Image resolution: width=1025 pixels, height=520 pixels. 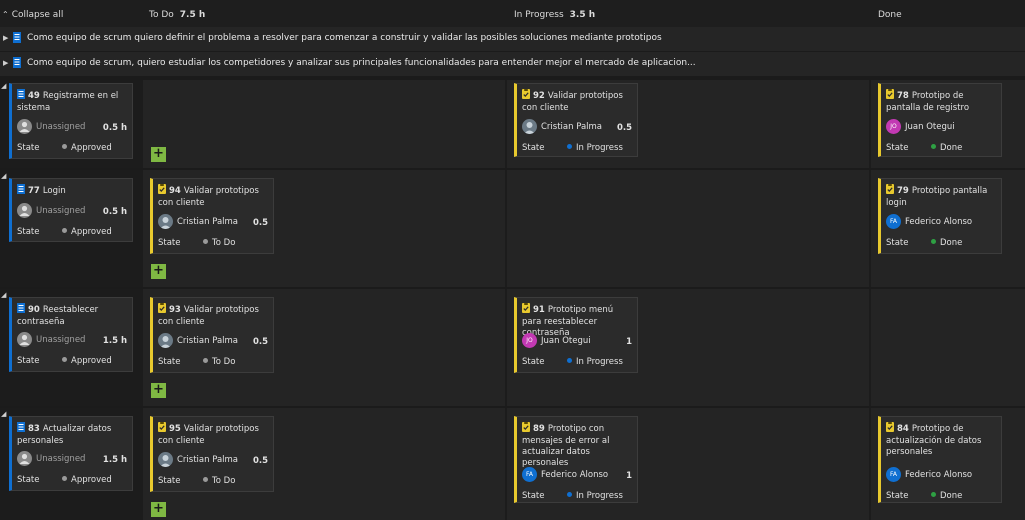 What do you see at coordinates (566, 341) in the screenshot?
I see `assignee-name: Juan Otegui` at bounding box center [566, 341].